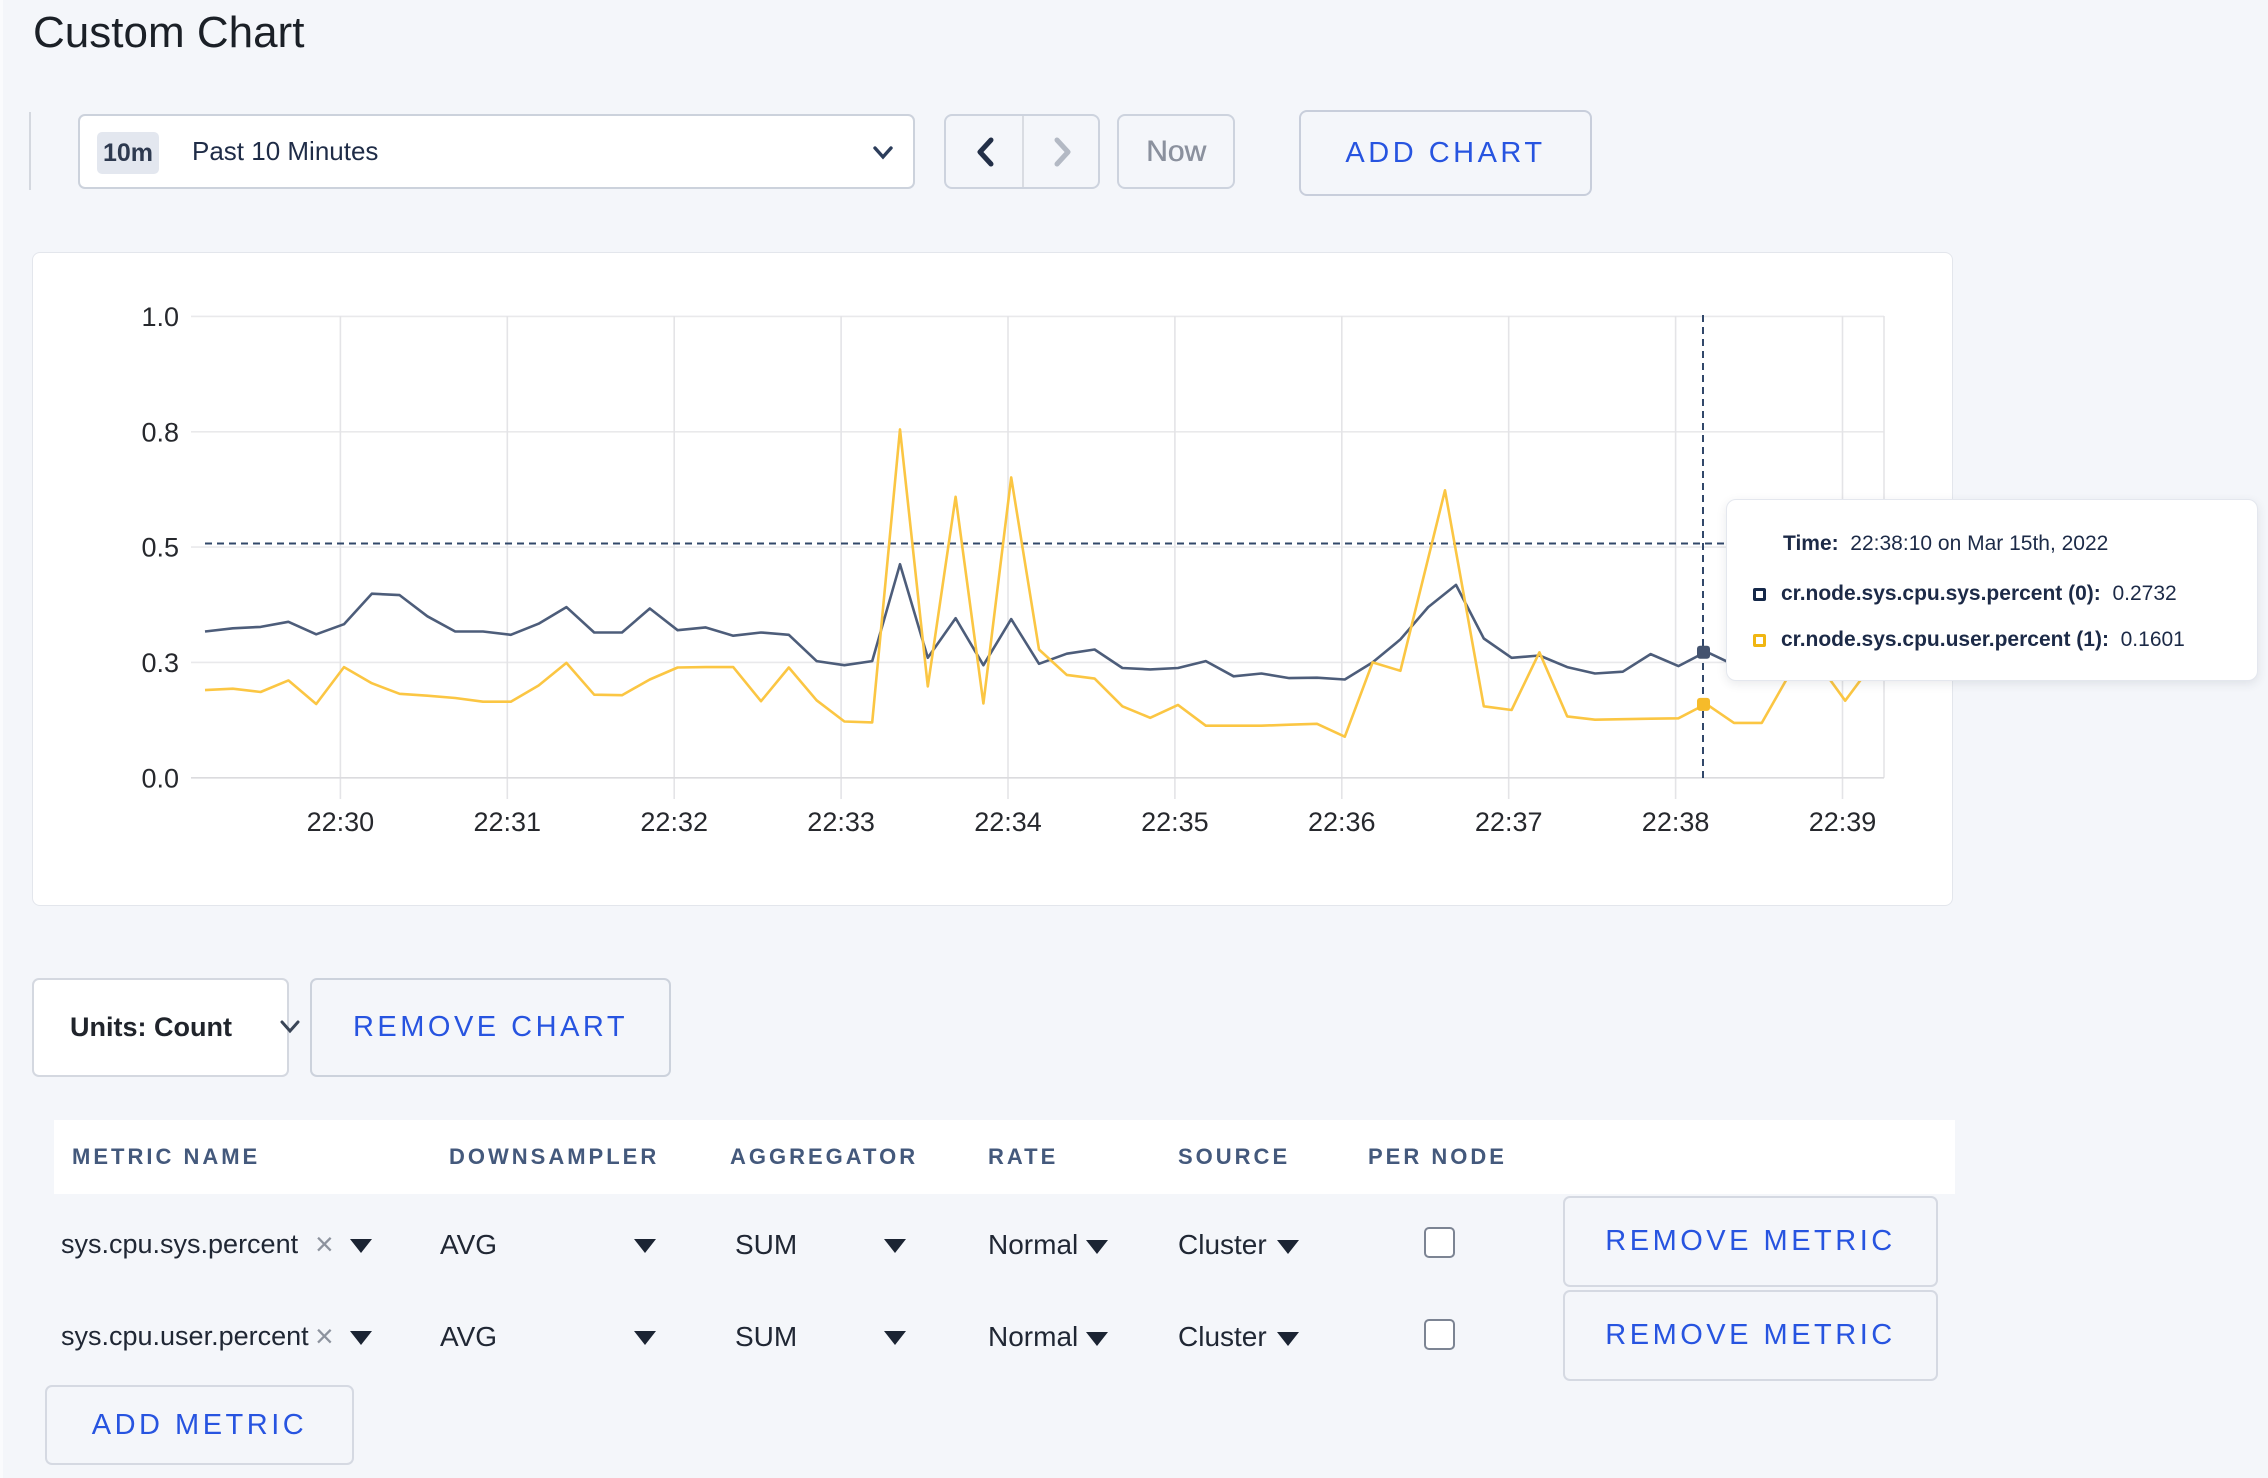  What do you see at coordinates (1509, 822) in the screenshot?
I see `svg-text: 22:37` at bounding box center [1509, 822].